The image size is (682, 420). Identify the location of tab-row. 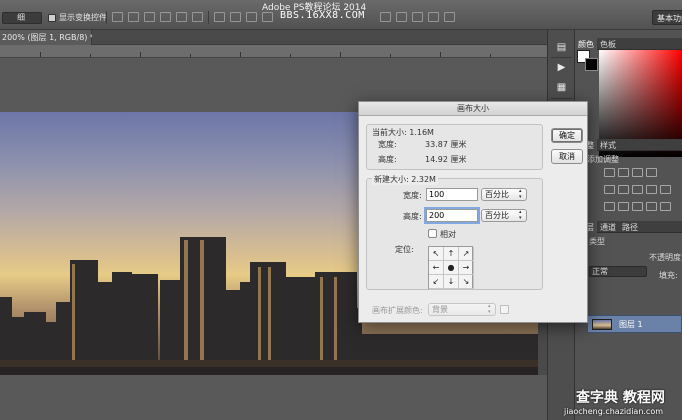
(319, 37).